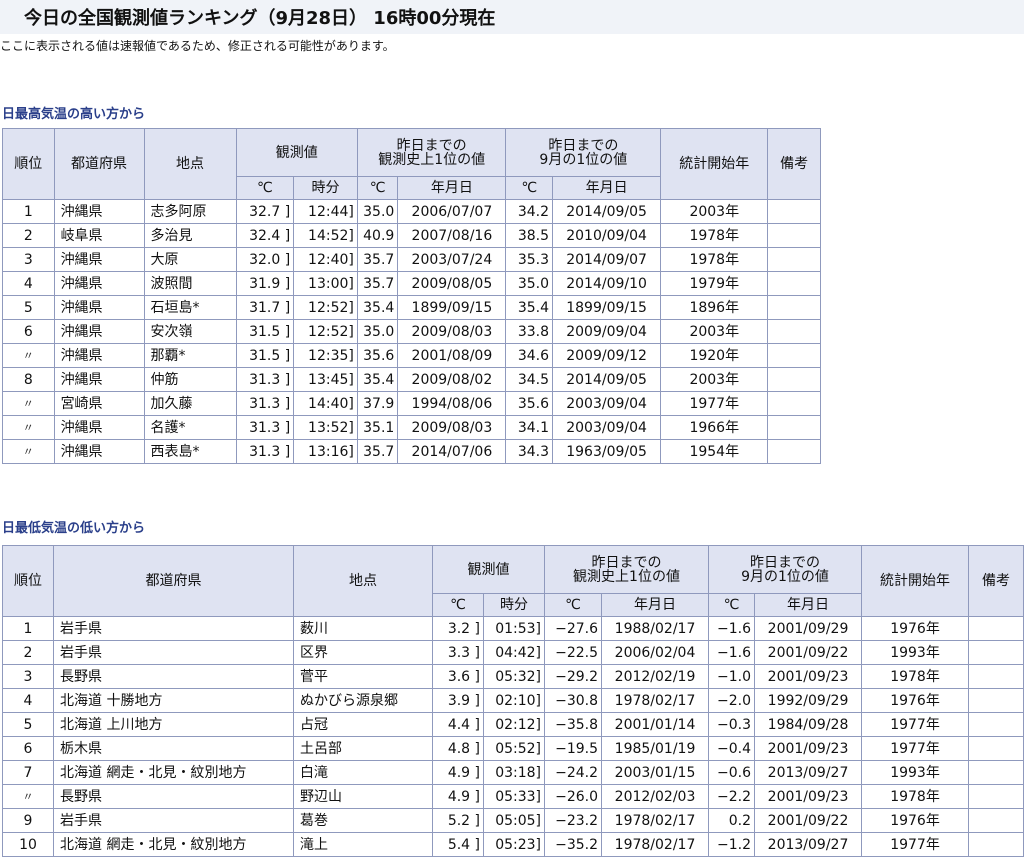 The width and height of the screenshot is (1024, 863). I want to click on cell-observed-value: 31.5 ], so click(265, 355).